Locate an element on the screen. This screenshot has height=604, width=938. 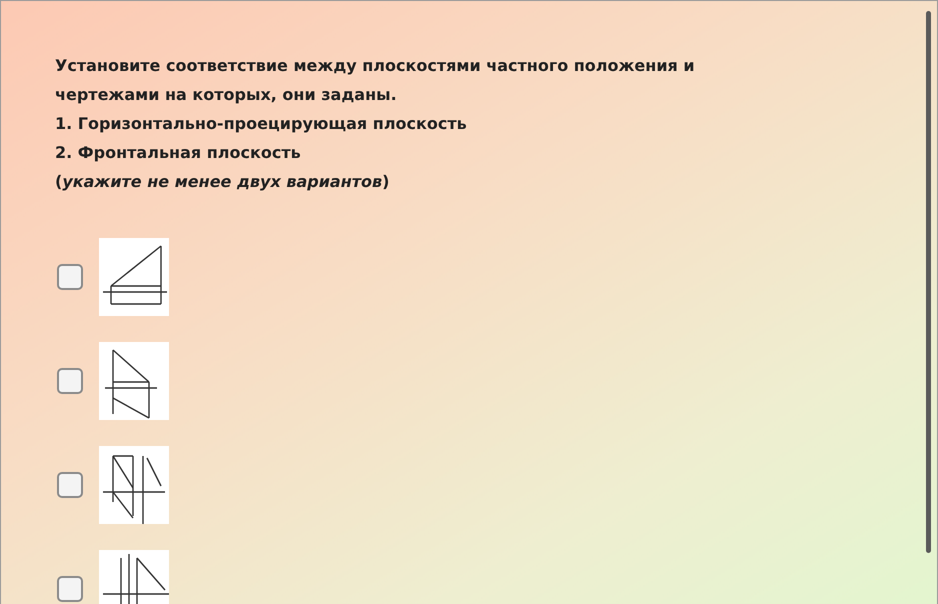
question-line: 2. Фронтальная плоскость is located at coordinates (178, 153).